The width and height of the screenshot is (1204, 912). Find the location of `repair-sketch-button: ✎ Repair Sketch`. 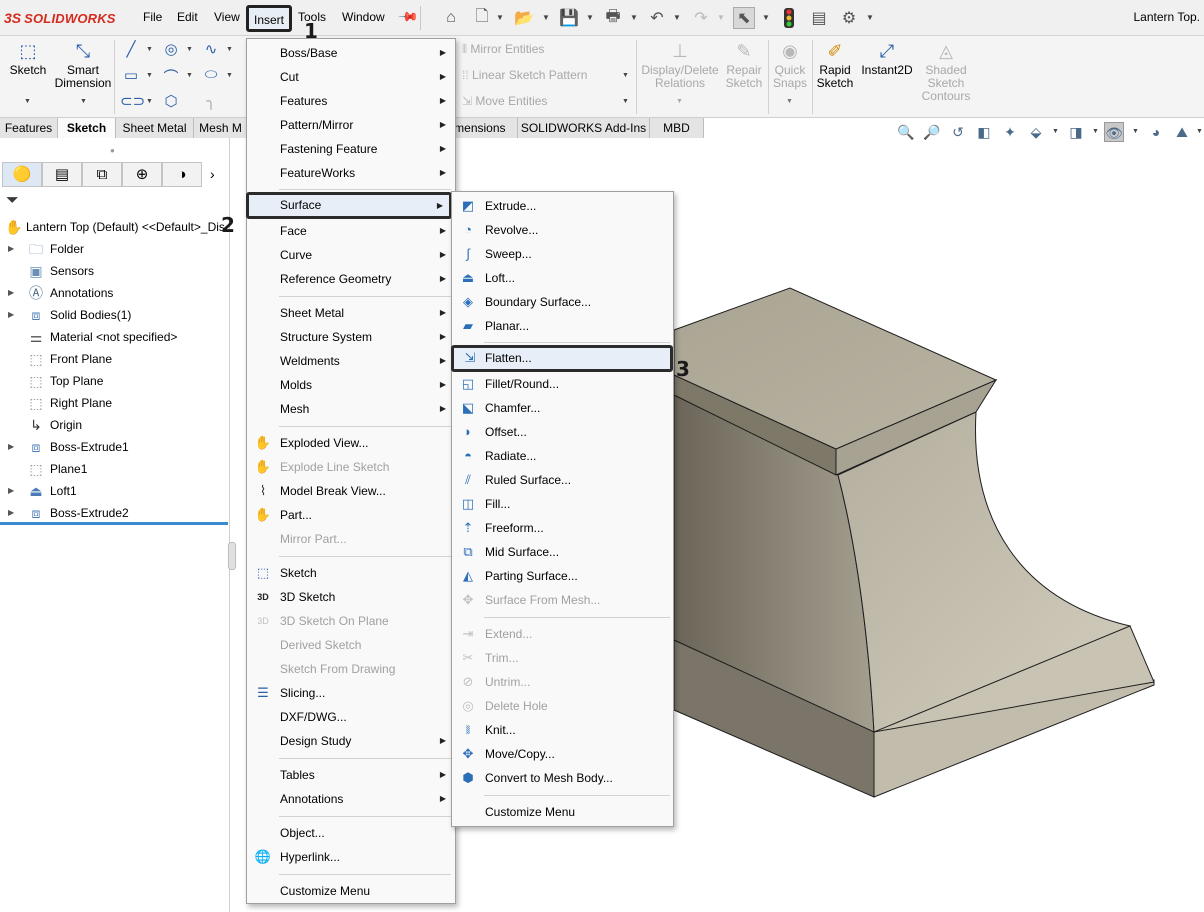

repair-sketch-button: ✎ Repair Sketch is located at coordinates (744, 65).